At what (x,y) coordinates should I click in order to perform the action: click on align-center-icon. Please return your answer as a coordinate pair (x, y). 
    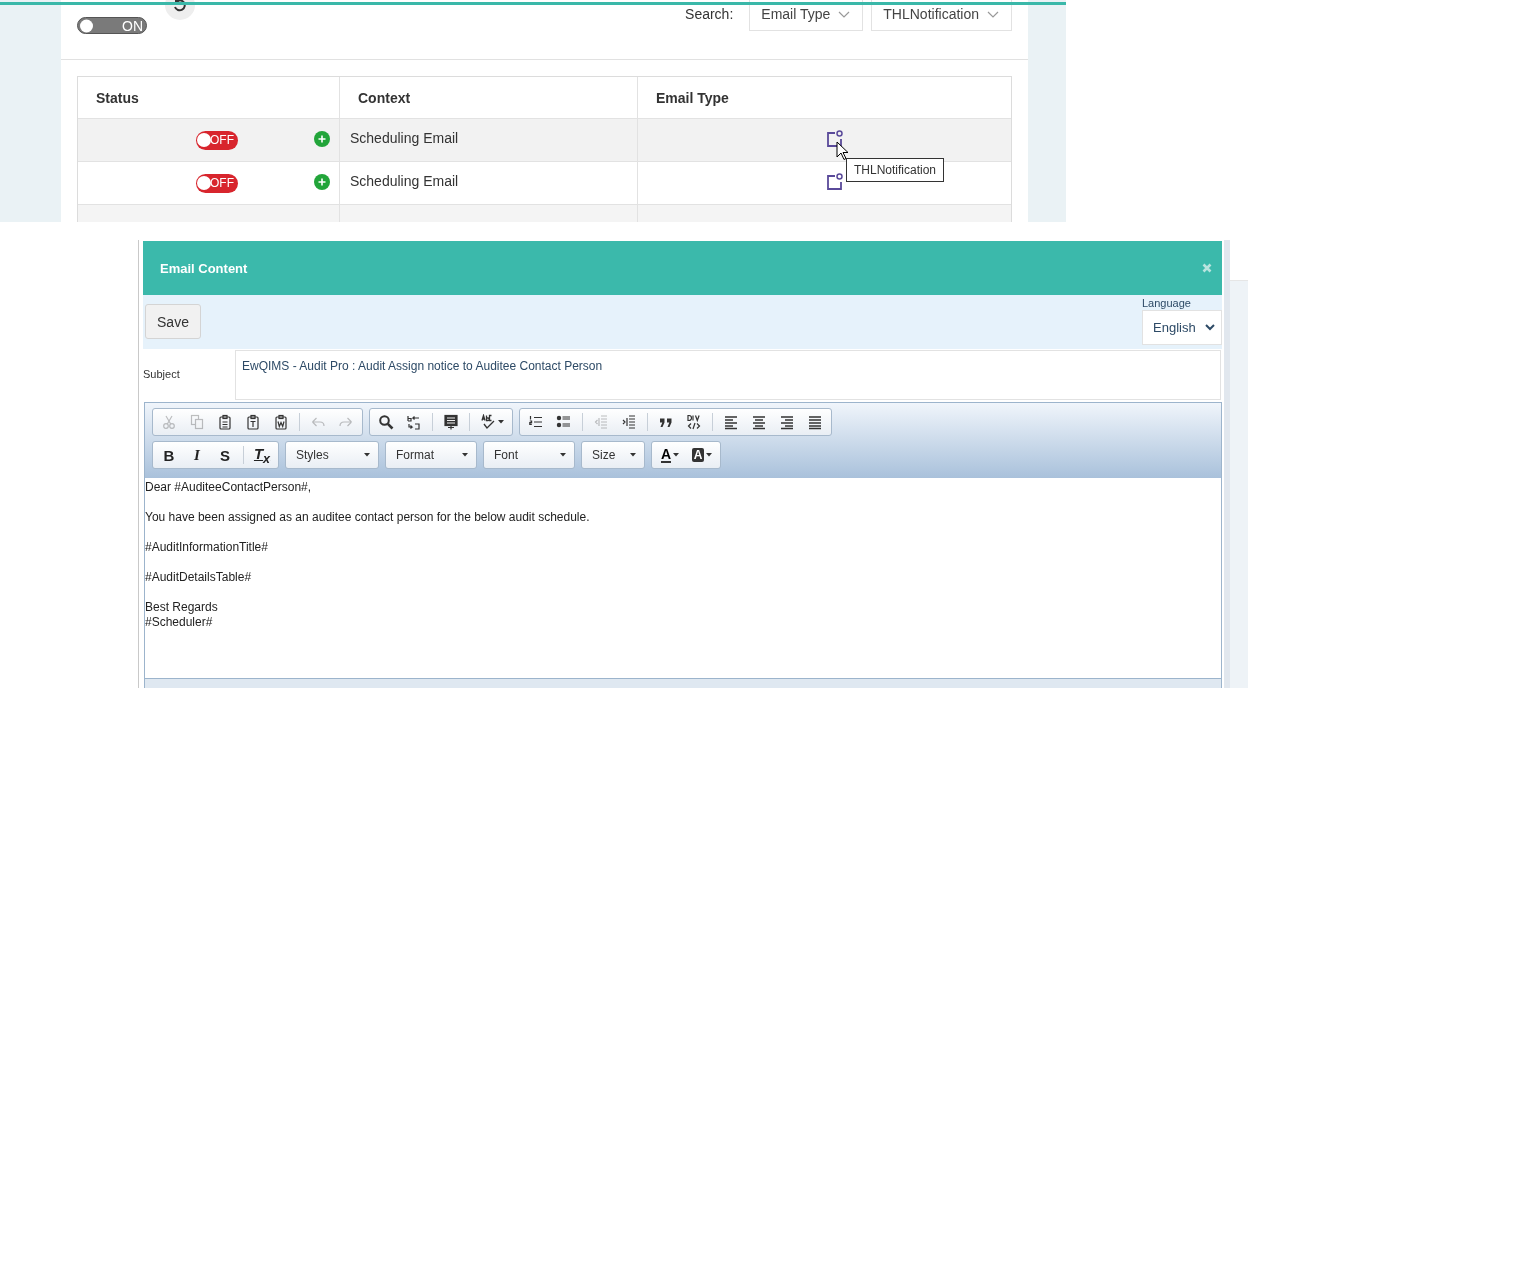
    Looking at the image, I should click on (759, 422).